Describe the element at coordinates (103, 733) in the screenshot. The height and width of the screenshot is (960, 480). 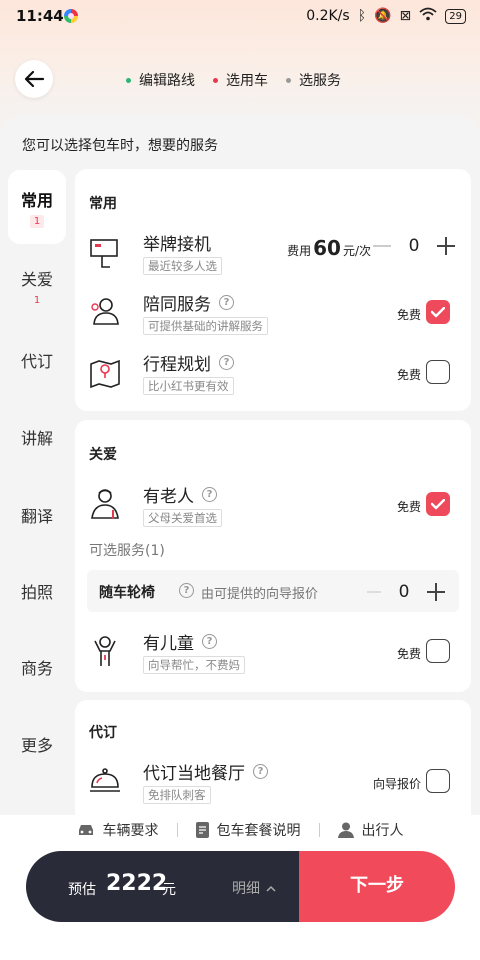
I see `section-title: 代订` at that location.